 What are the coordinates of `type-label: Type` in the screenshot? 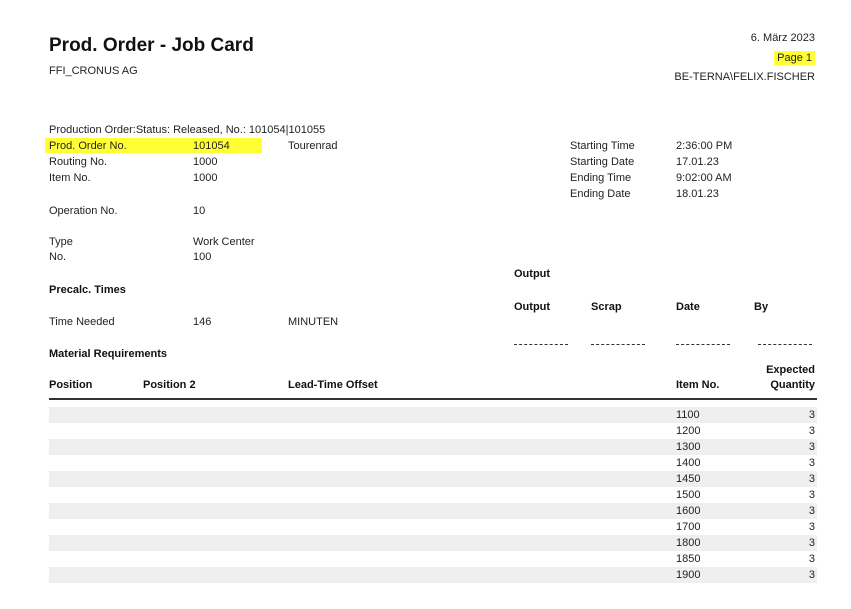 It's located at (61, 242).